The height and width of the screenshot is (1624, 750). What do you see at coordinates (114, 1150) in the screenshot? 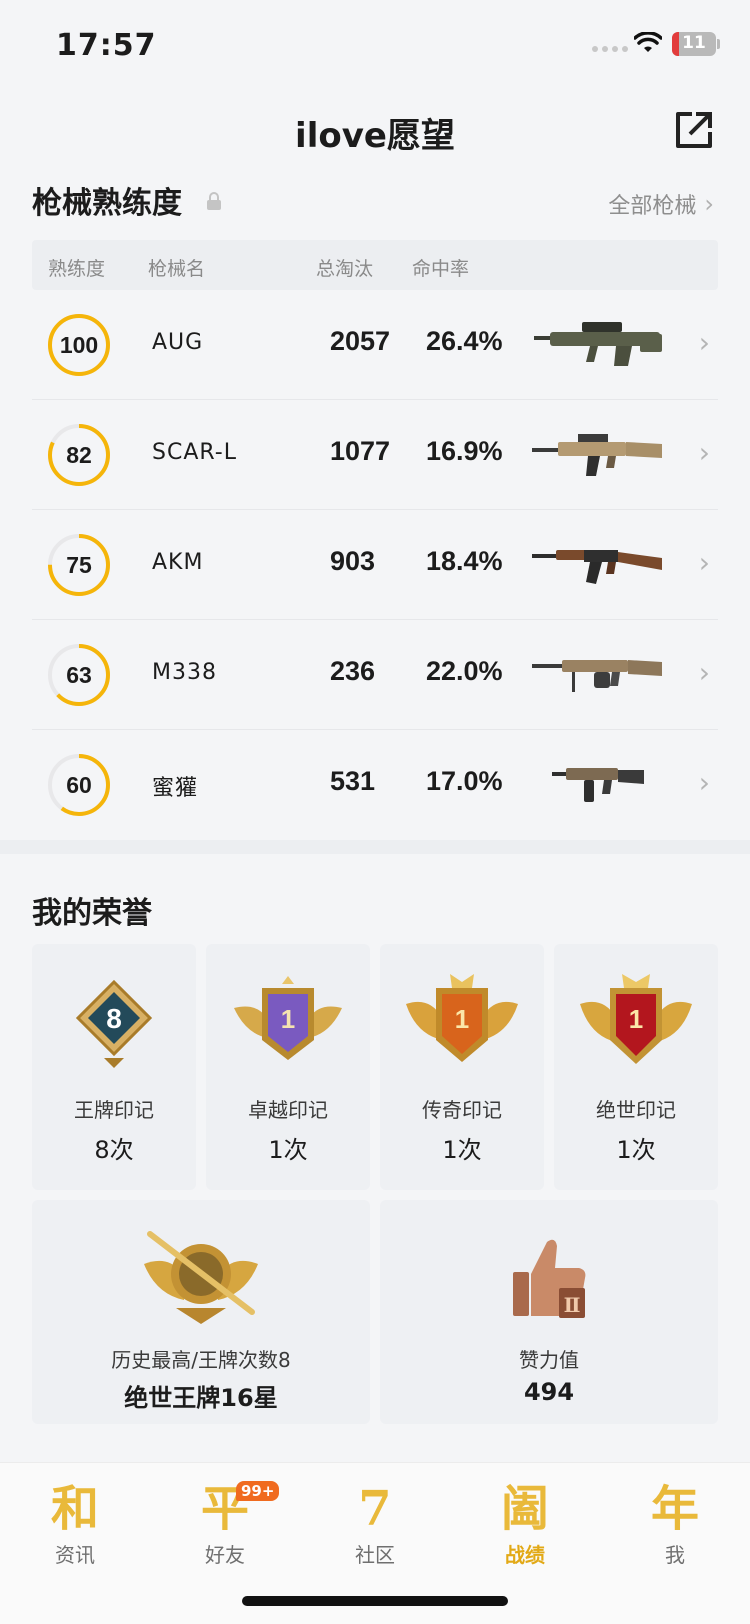
I see `ace-mark-count: 8次` at bounding box center [114, 1150].